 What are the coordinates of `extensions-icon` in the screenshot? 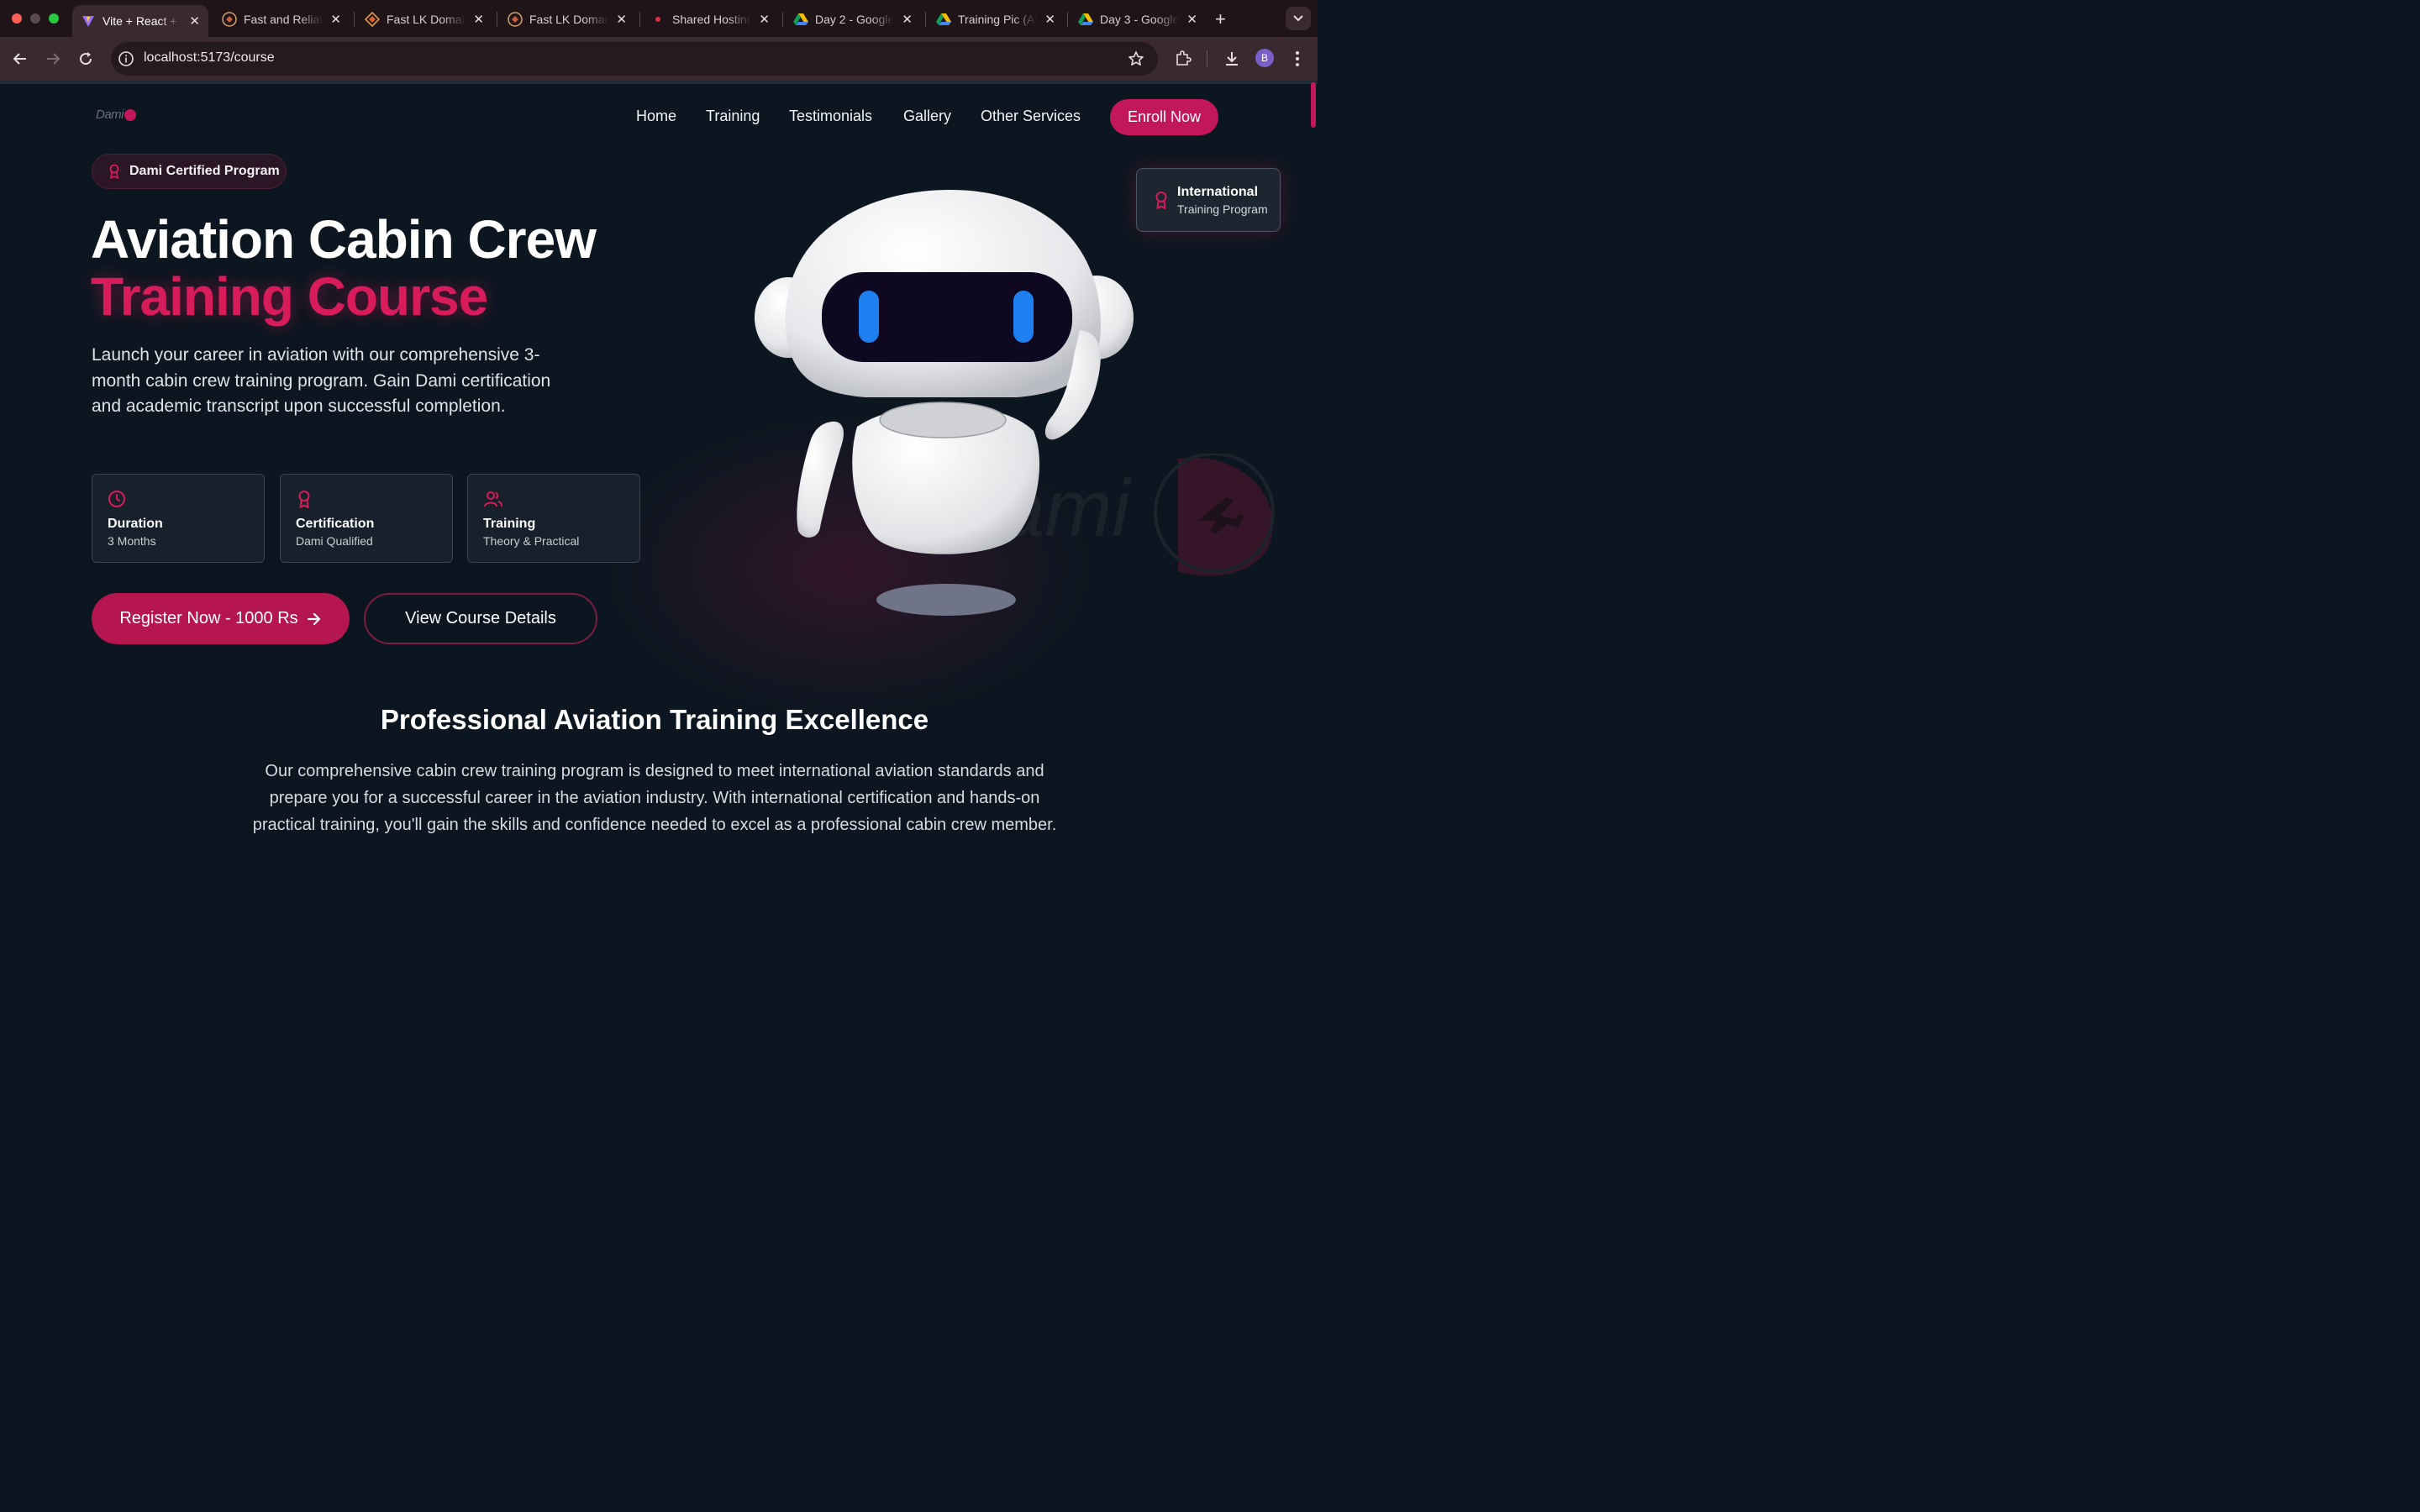 It's located at (1183, 61).